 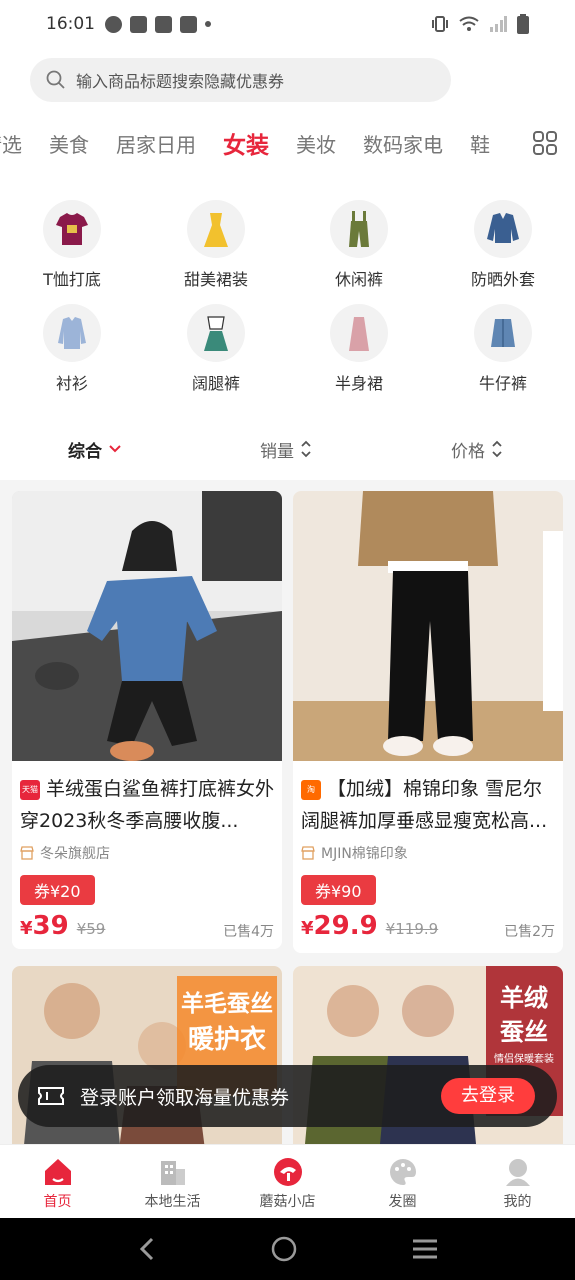 I want to click on sort-price: 价格, so click(x=477, y=449).